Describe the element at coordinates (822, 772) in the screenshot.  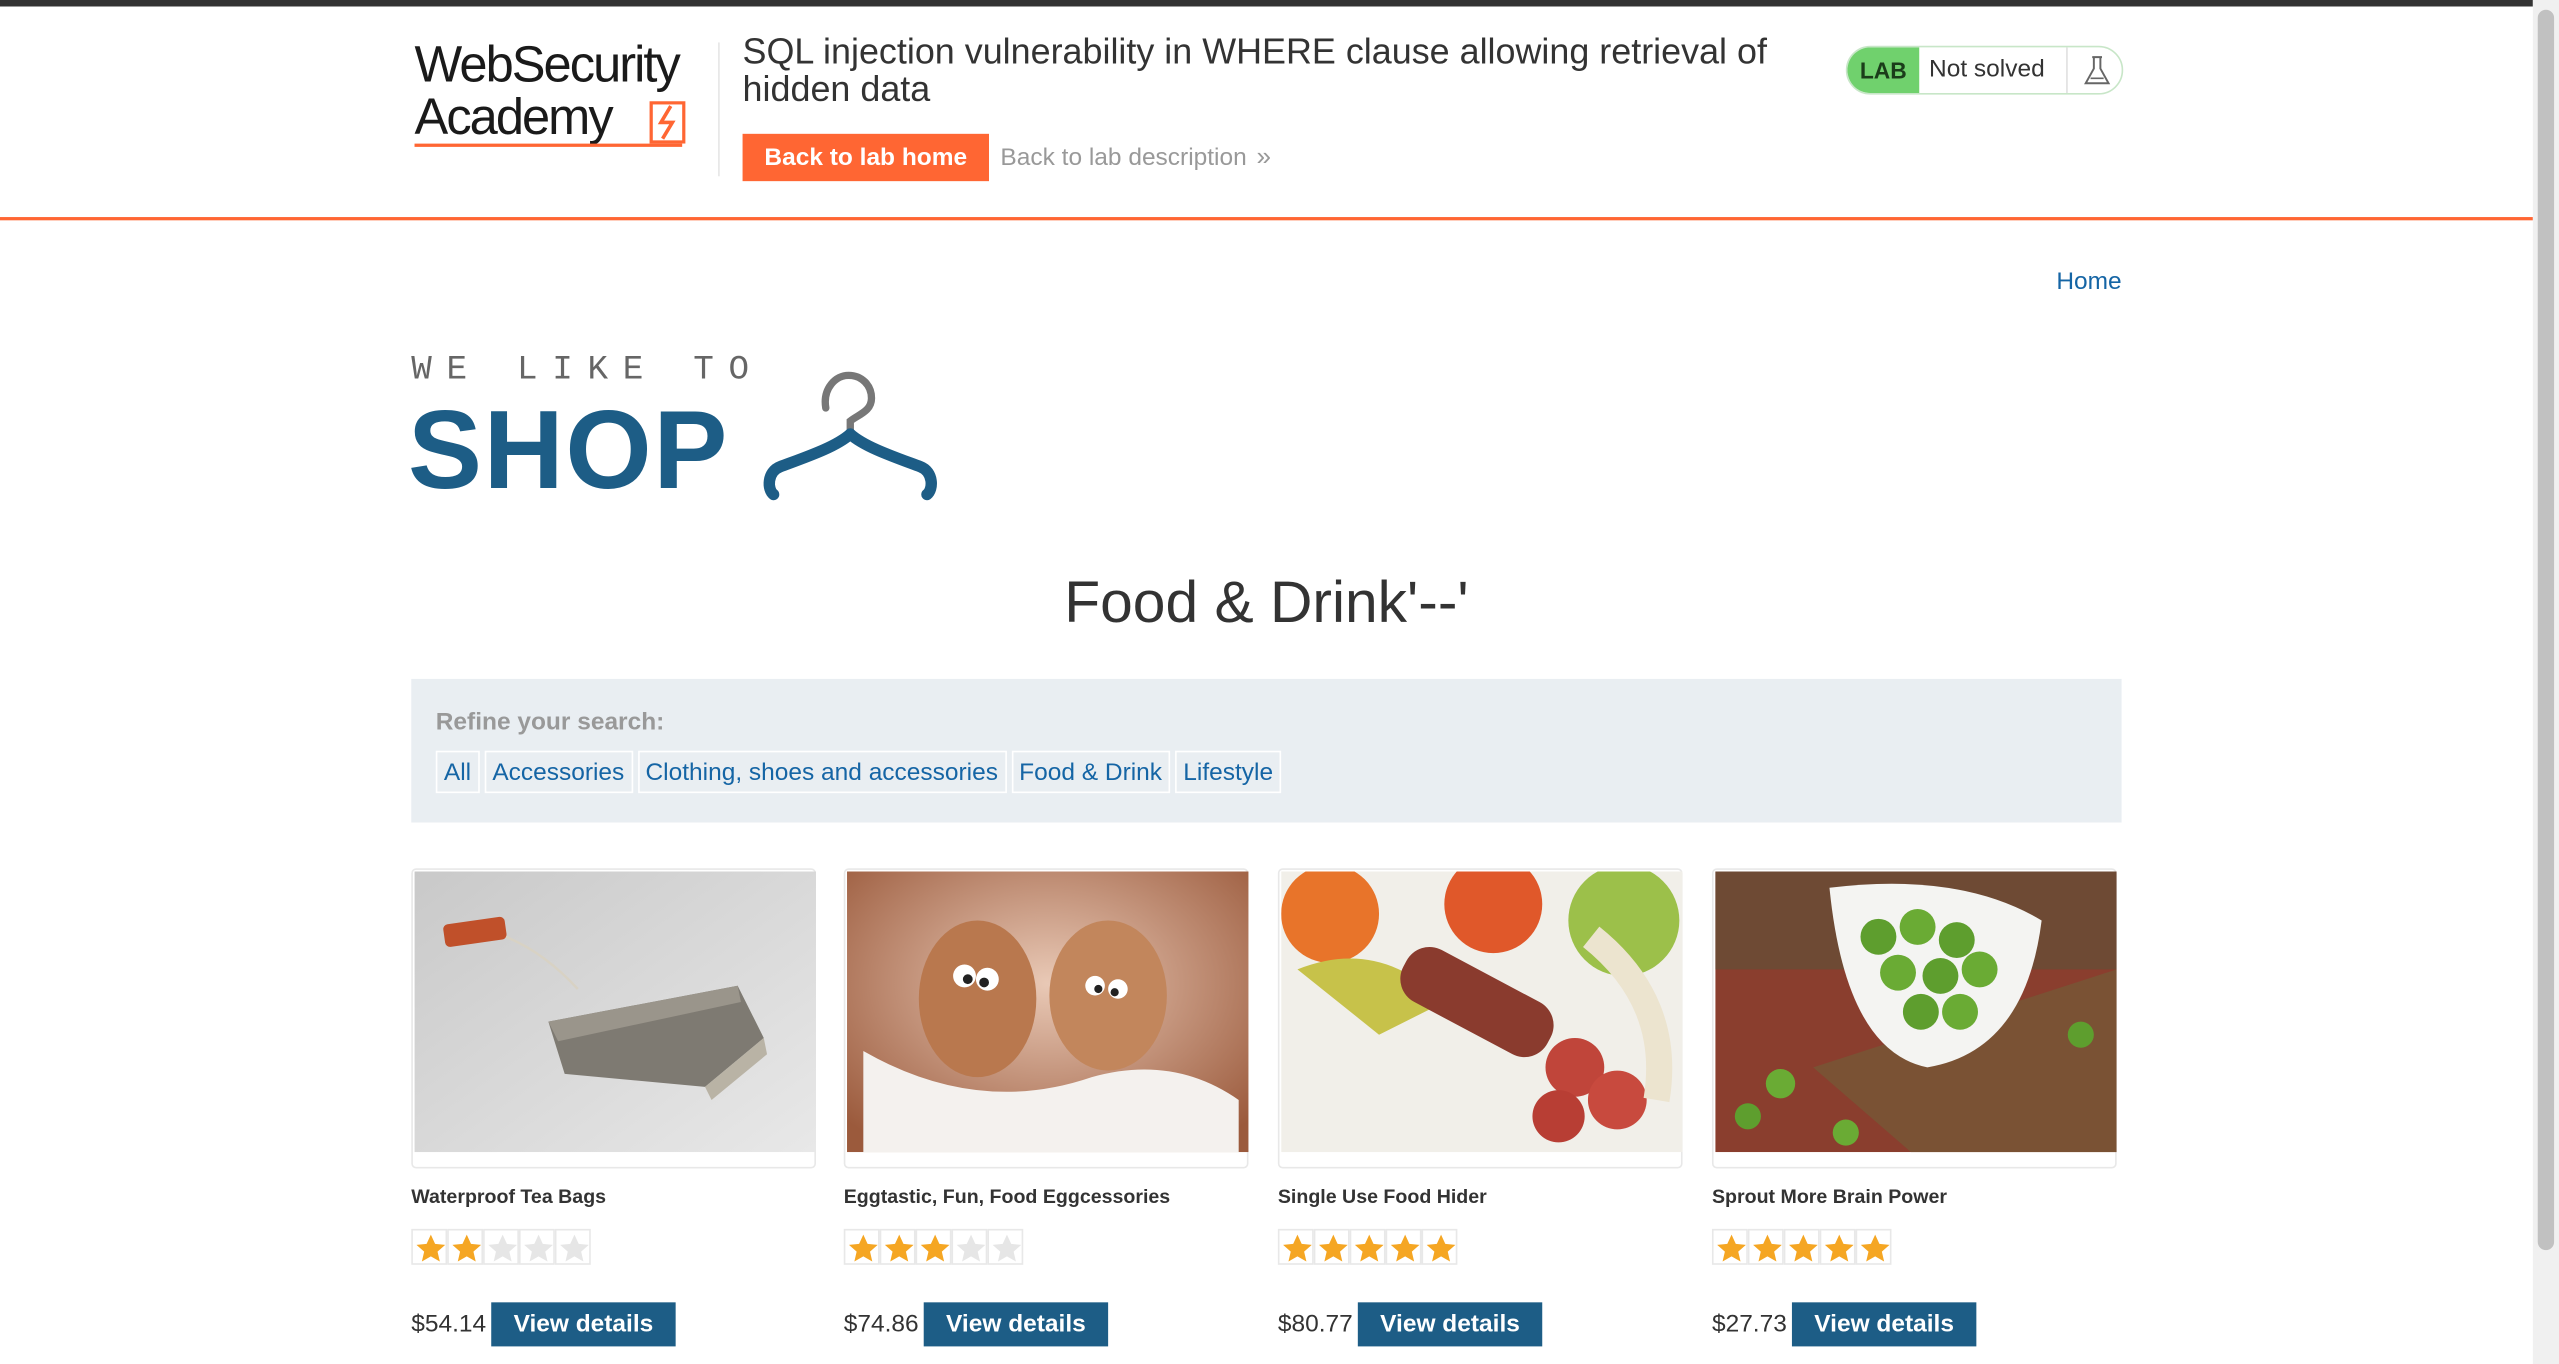
I see `category-link-clothing: Clothing, shoes and accessories` at that location.